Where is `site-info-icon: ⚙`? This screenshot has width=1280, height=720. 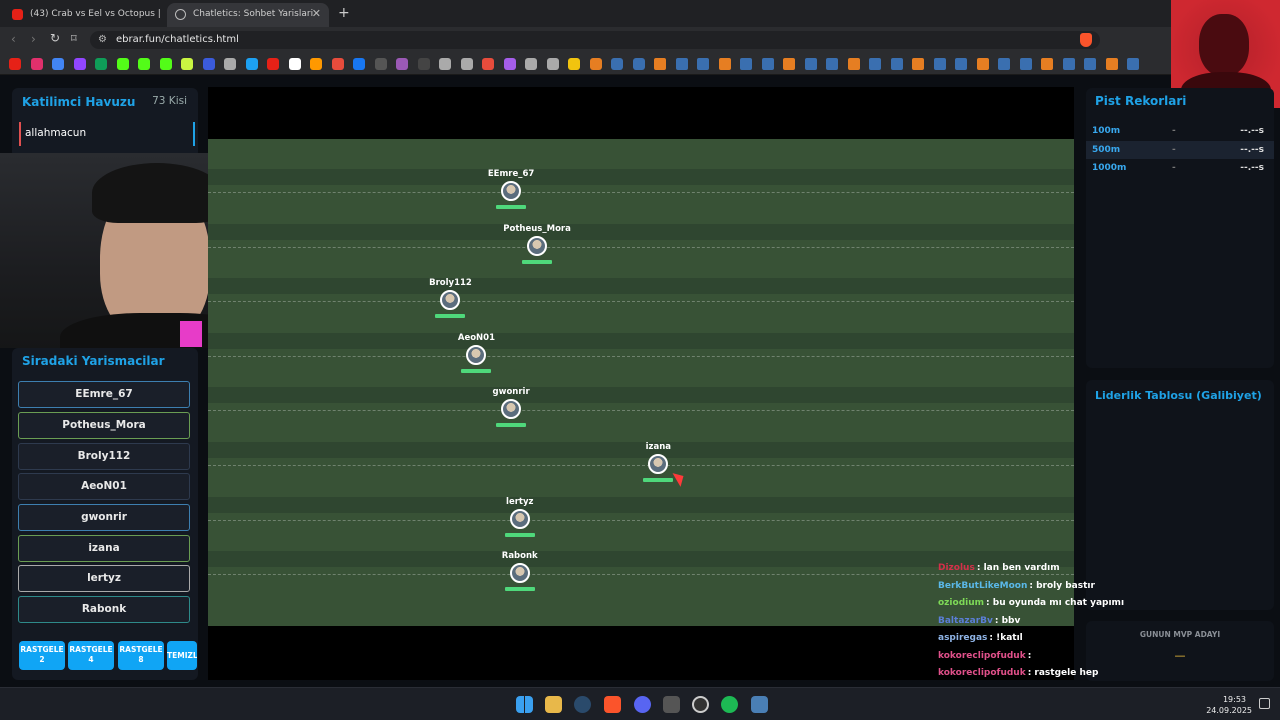
site-info-icon: ⚙ is located at coordinates (102, 40).